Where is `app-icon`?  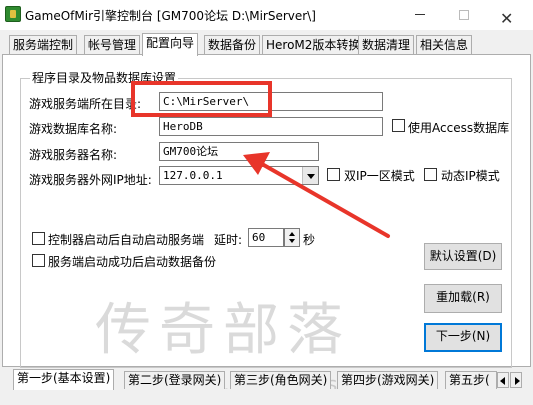 app-icon is located at coordinates (13, 14).